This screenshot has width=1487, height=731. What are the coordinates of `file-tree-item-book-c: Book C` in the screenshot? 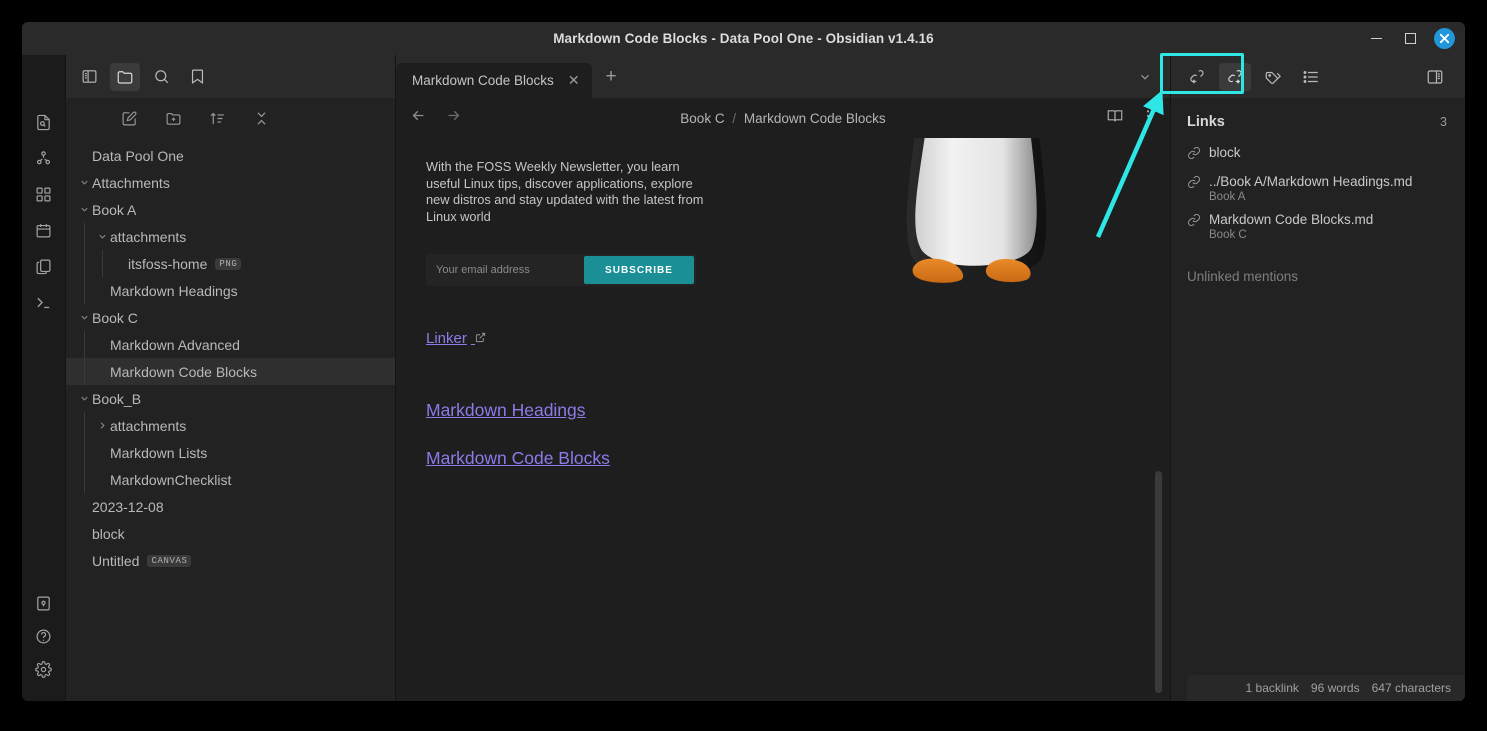 It's located at (230, 317).